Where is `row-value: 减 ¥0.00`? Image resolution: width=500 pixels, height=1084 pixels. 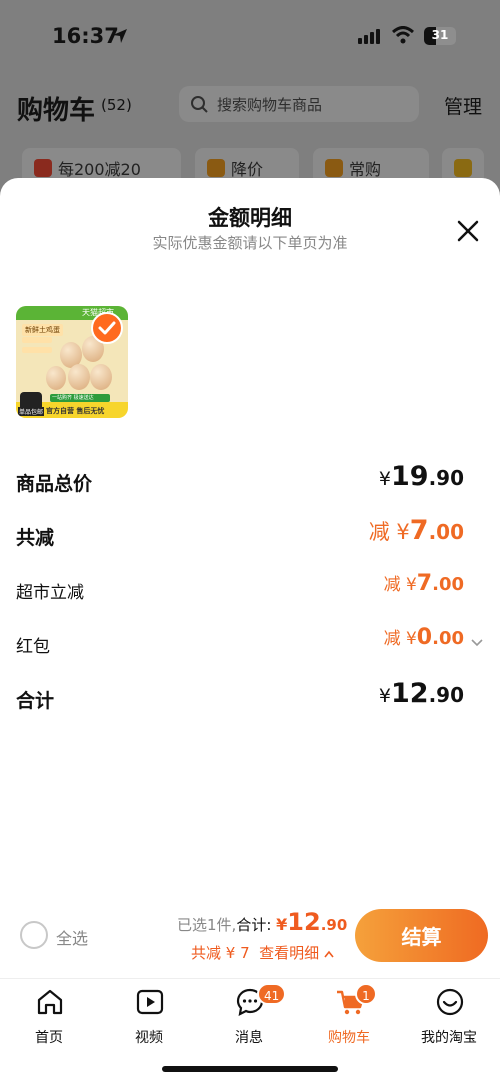 row-value: 减 ¥0.00 is located at coordinates (423, 637).